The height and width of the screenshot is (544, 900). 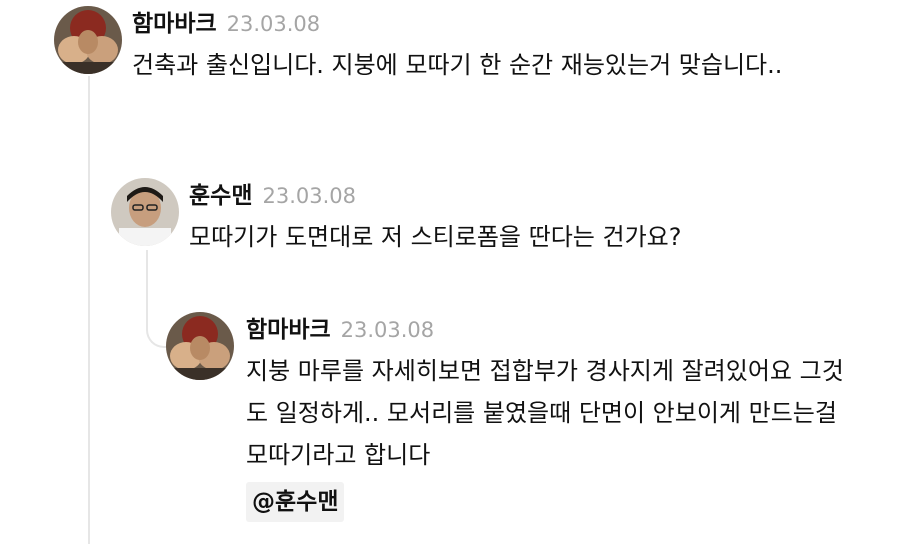 What do you see at coordinates (220, 193) in the screenshot?
I see `author-name: 훈수맨` at bounding box center [220, 193].